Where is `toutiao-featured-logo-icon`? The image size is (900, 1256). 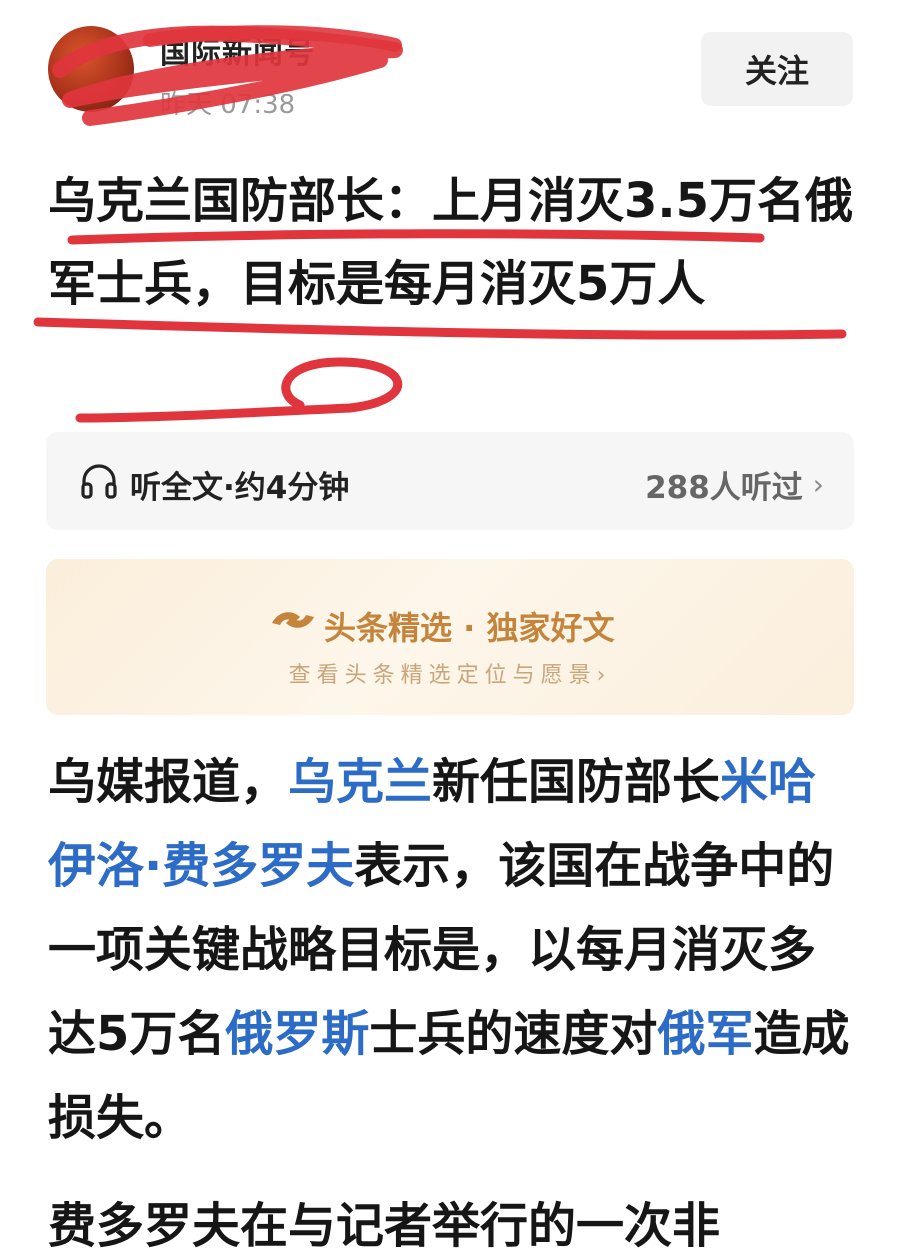 toutiao-featured-logo-icon is located at coordinates (293, 620).